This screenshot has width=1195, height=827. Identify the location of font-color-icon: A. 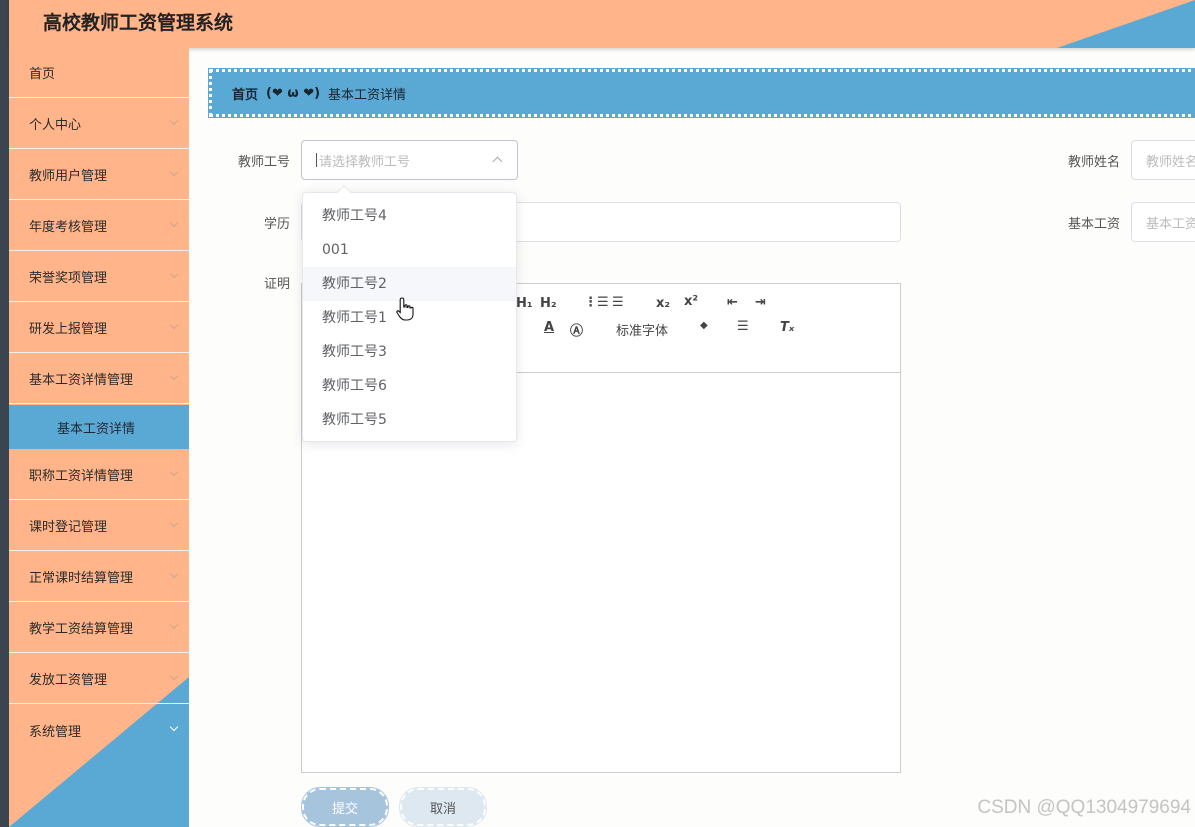
(549, 327).